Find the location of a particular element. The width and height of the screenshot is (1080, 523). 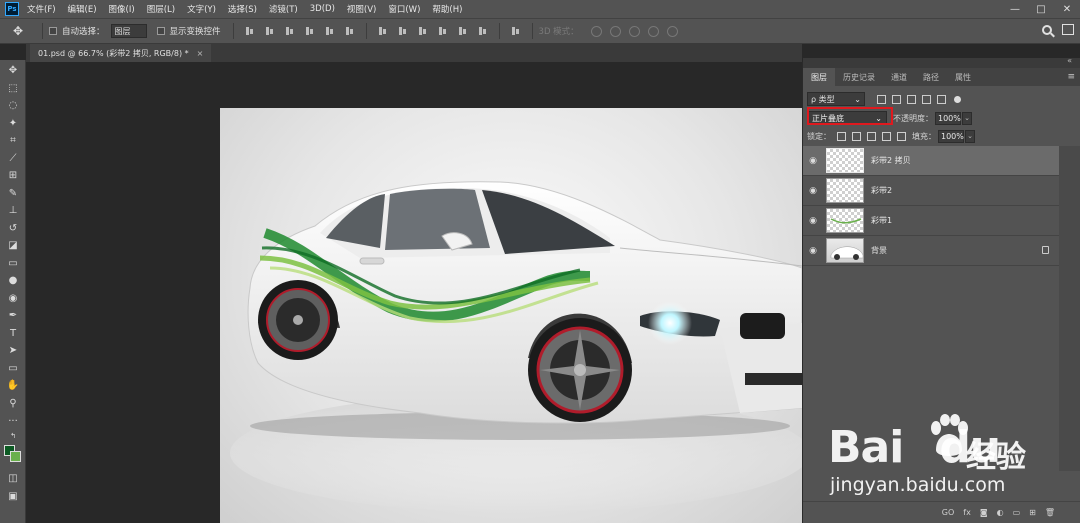

3d-rotate-icon is located at coordinates (596, 31).